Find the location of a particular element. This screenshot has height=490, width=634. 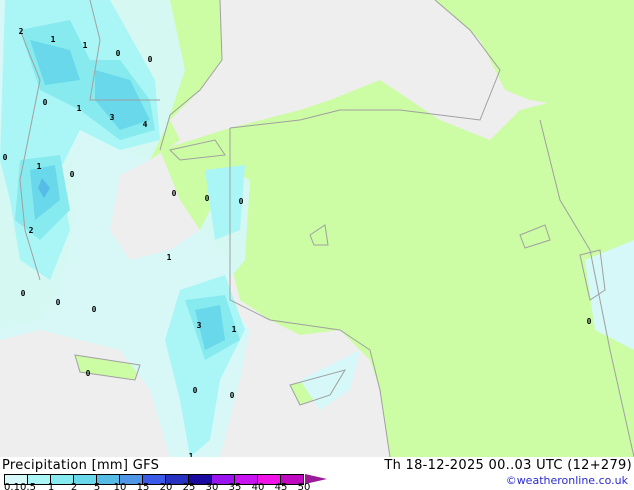

precipitation-label: 4 is located at coordinates (145, 124).